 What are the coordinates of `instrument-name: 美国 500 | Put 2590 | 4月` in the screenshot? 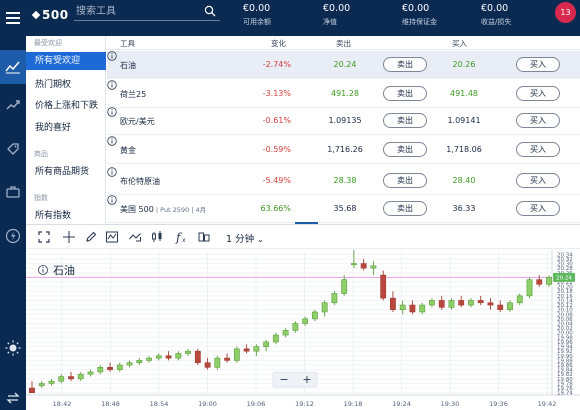 It's located at (163, 209).